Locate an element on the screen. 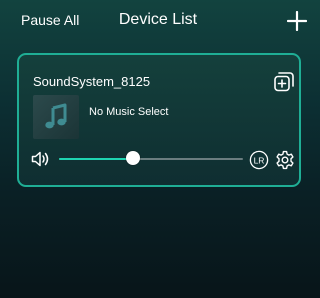  album-art is located at coordinates (56, 117).